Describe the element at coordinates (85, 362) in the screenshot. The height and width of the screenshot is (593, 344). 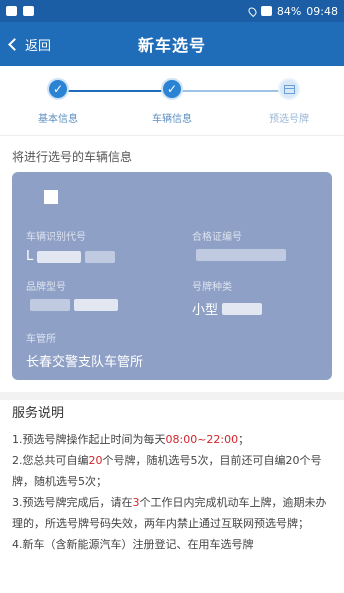
I see `office-value: 长春交警支队车管所` at that location.